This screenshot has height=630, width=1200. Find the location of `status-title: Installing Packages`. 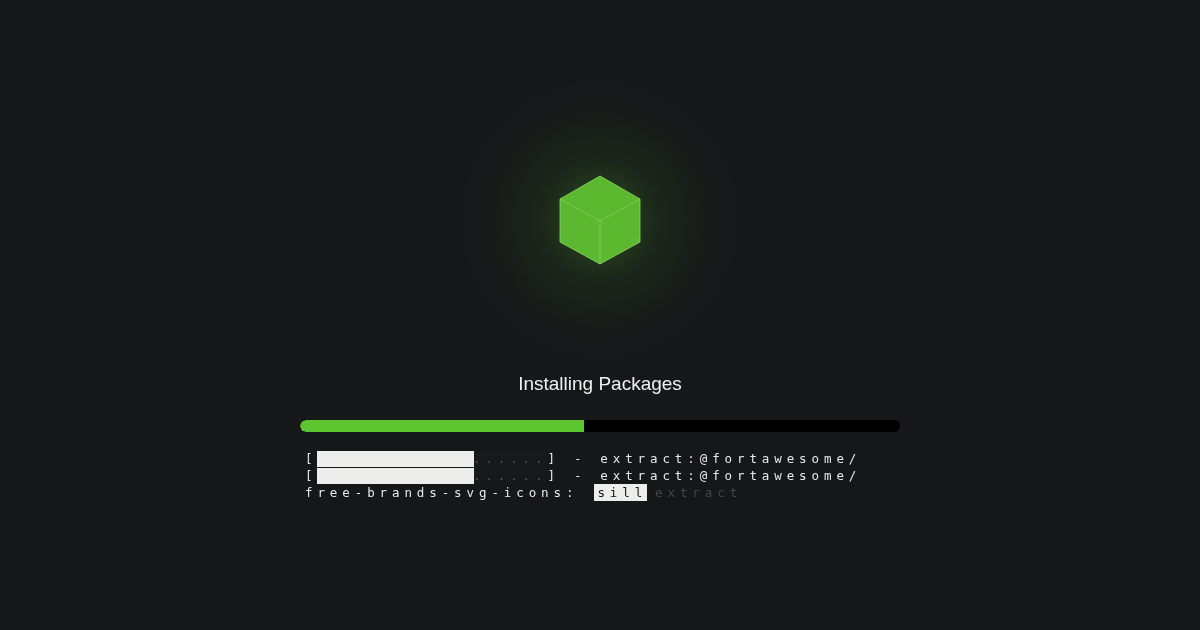

status-title: Installing Packages is located at coordinates (600, 384).